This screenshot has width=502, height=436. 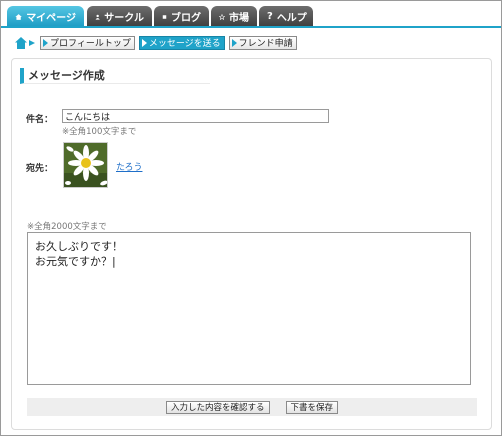 What do you see at coordinates (115, 76) in the screenshot?
I see `section-title: メッセージ作成` at bounding box center [115, 76].